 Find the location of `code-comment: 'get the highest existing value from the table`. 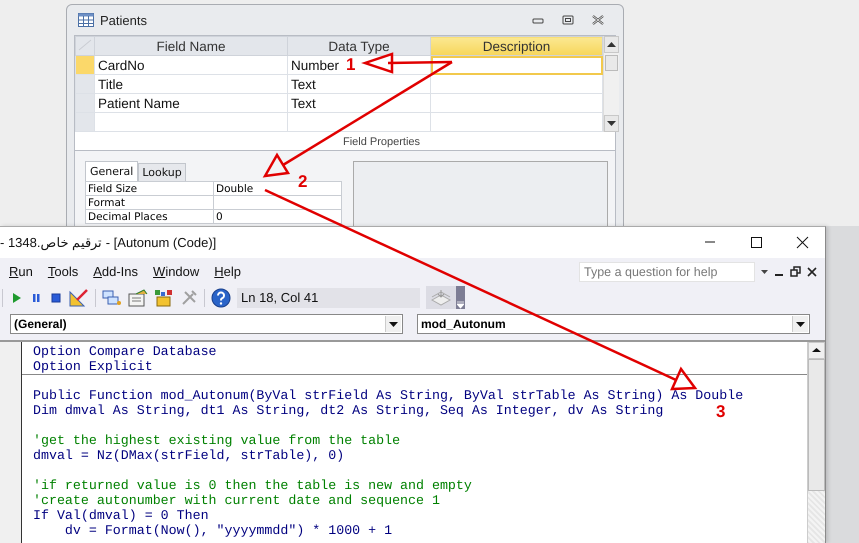

code-comment: 'get the highest existing value from the table is located at coordinates (216, 440).